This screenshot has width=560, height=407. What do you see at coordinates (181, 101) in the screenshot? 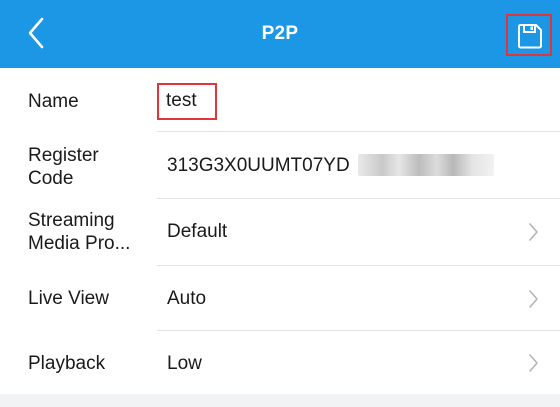
I see `name-input: test` at bounding box center [181, 101].